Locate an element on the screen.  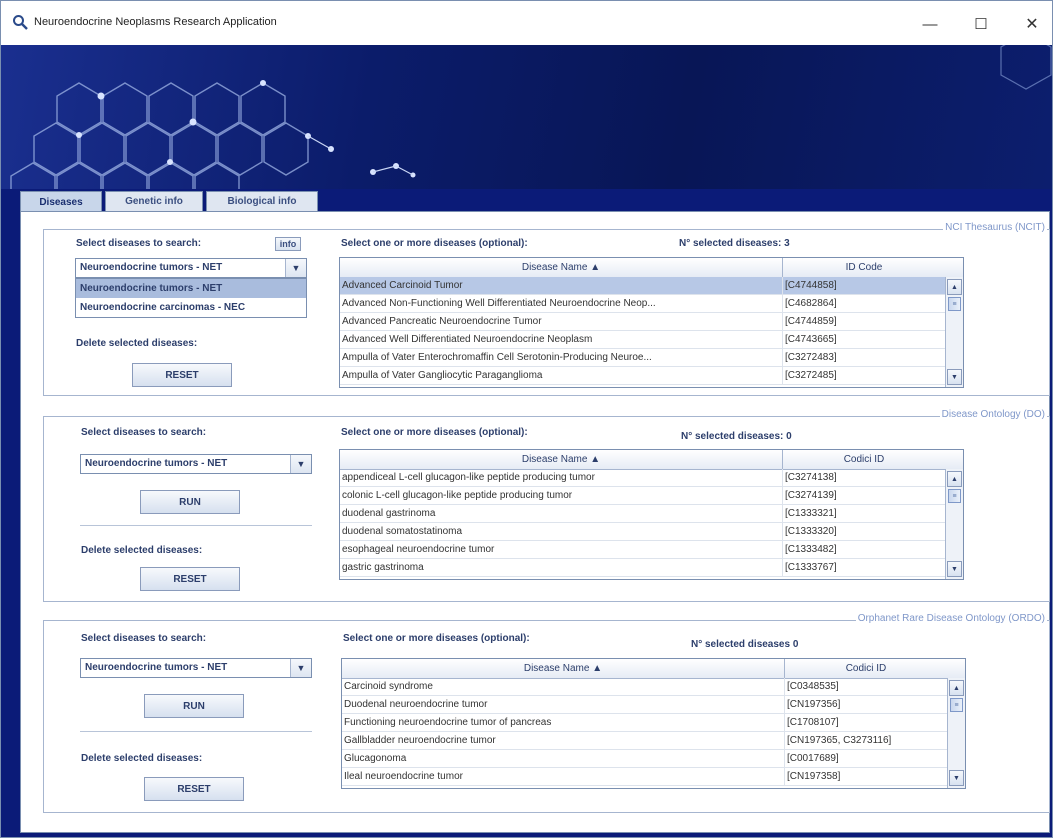
ncit-disease-combo: Neuroendocrine tumors - NET ▼ is located at coordinates (191, 268).